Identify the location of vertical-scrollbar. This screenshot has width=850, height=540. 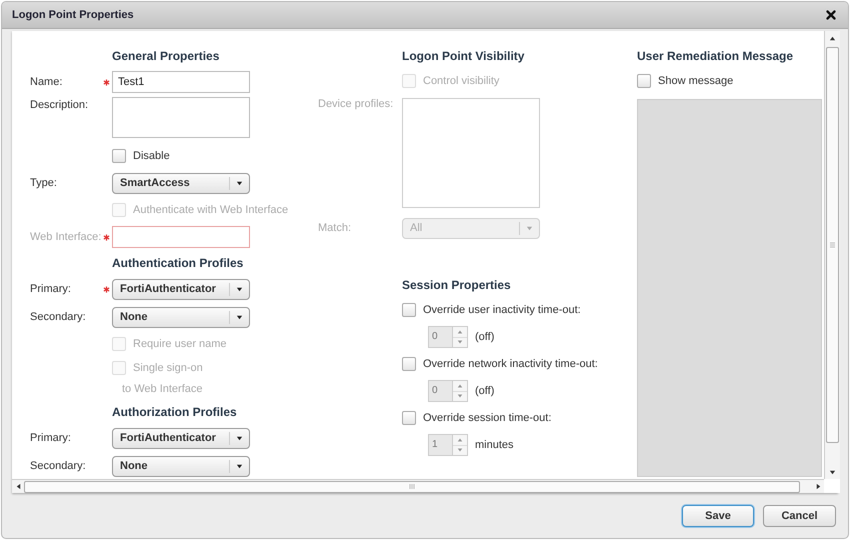
(832, 255).